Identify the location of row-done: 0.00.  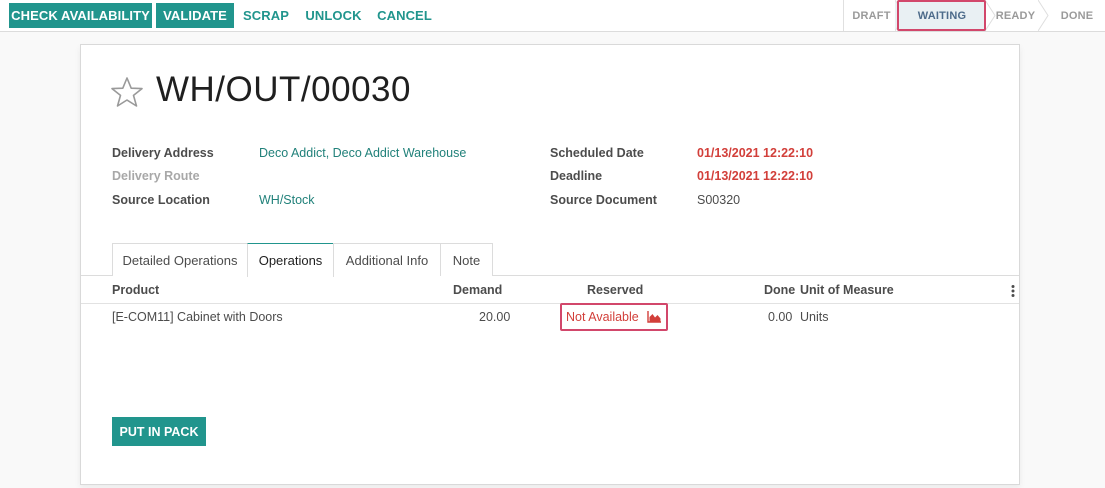
(780, 317).